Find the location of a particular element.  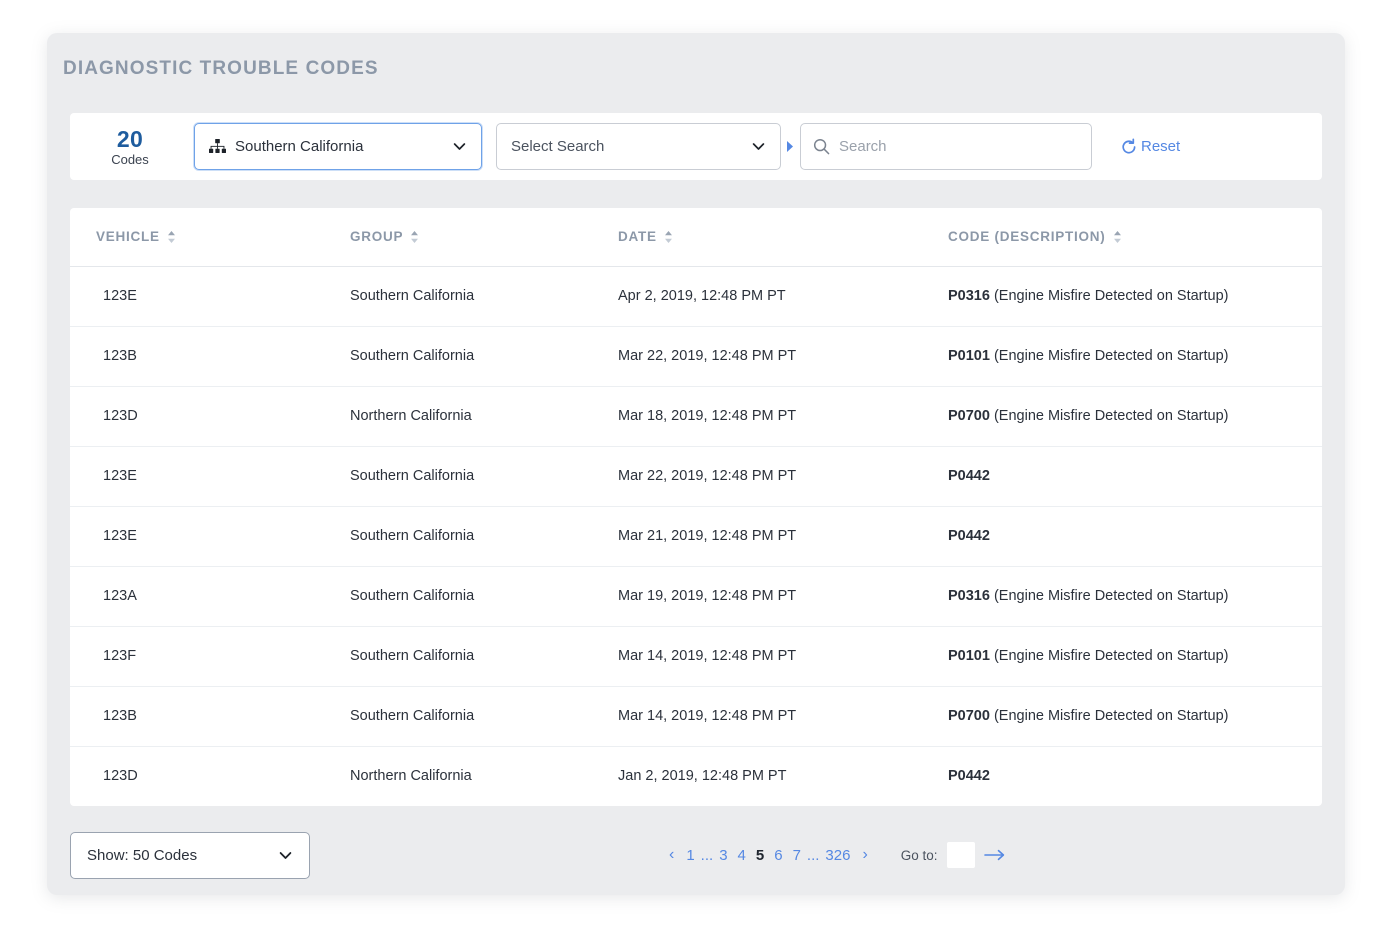

pagination: ‹ 1... 3 4 5 6 7... 326 › Go to: is located at coordinates (834, 855).